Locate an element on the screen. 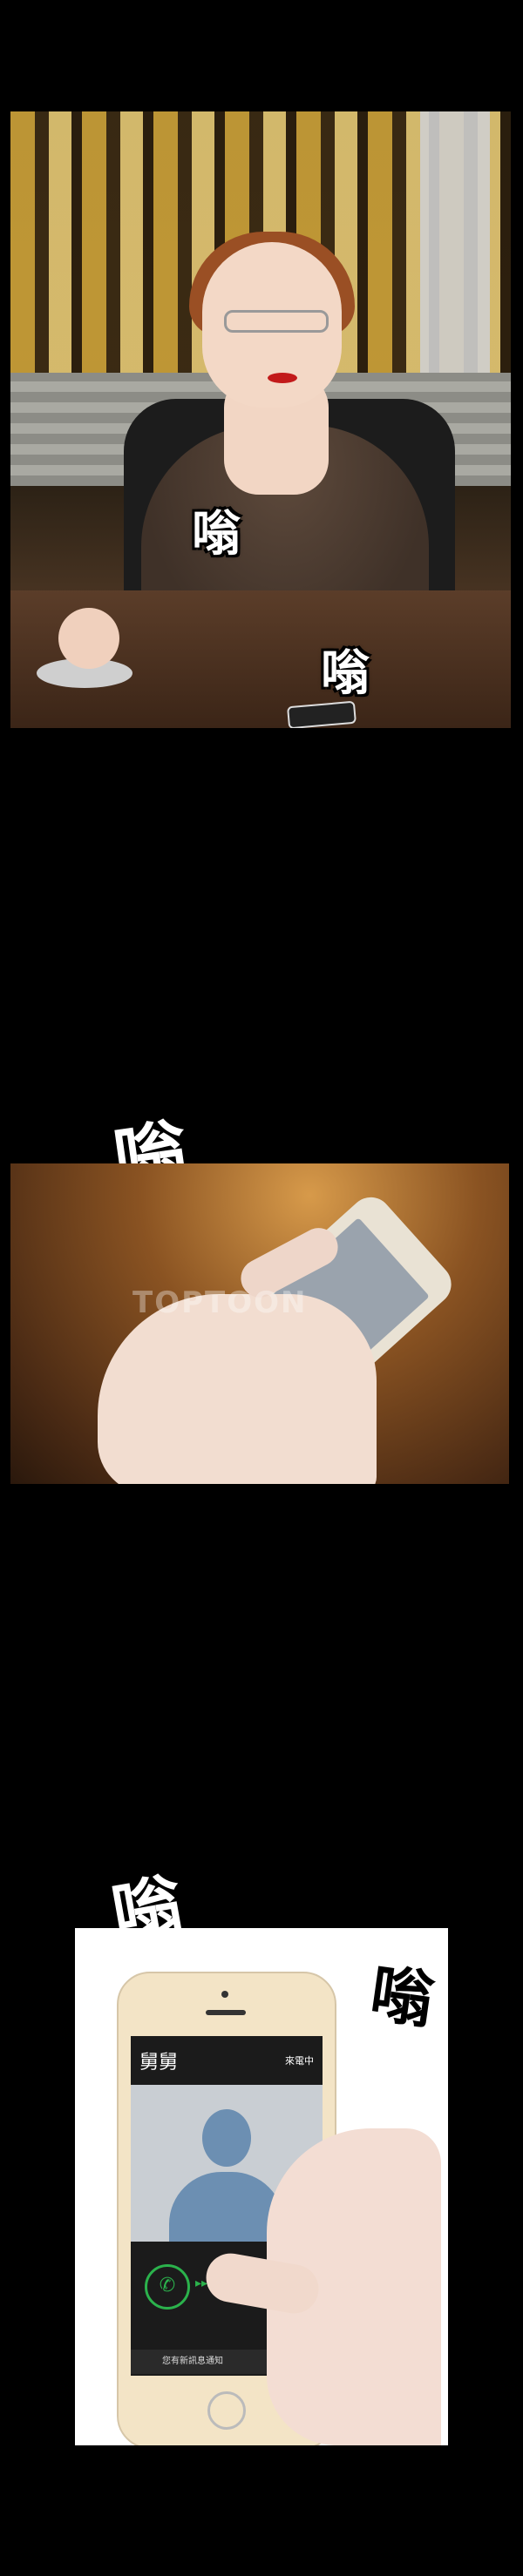 Image resolution: width=523 pixels, height=2576 pixels. home-button is located at coordinates (227, 2411).